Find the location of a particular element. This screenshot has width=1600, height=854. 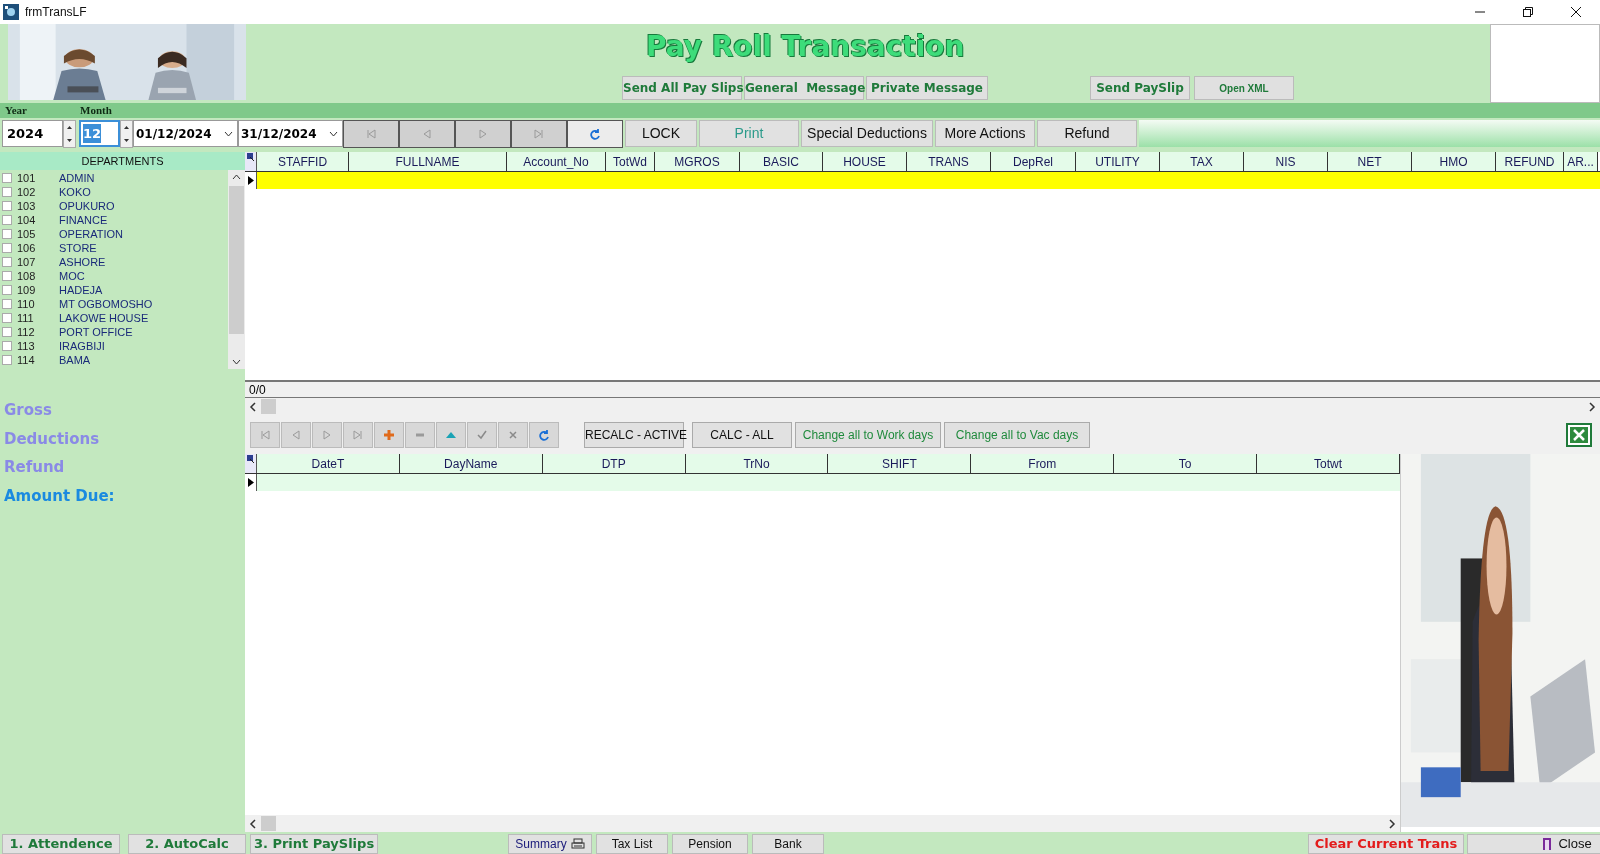

next-icon is located at coordinates (483, 133).